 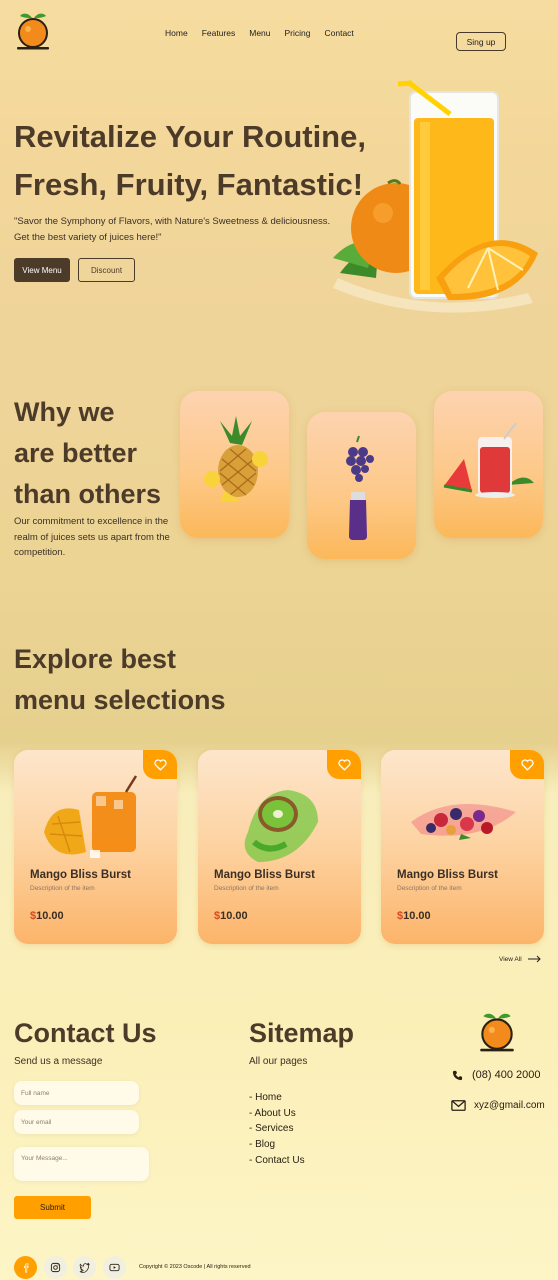 What do you see at coordinates (95, 659) in the screenshot?
I see `explore-title-line1: Explore best` at bounding box center [95, 659].